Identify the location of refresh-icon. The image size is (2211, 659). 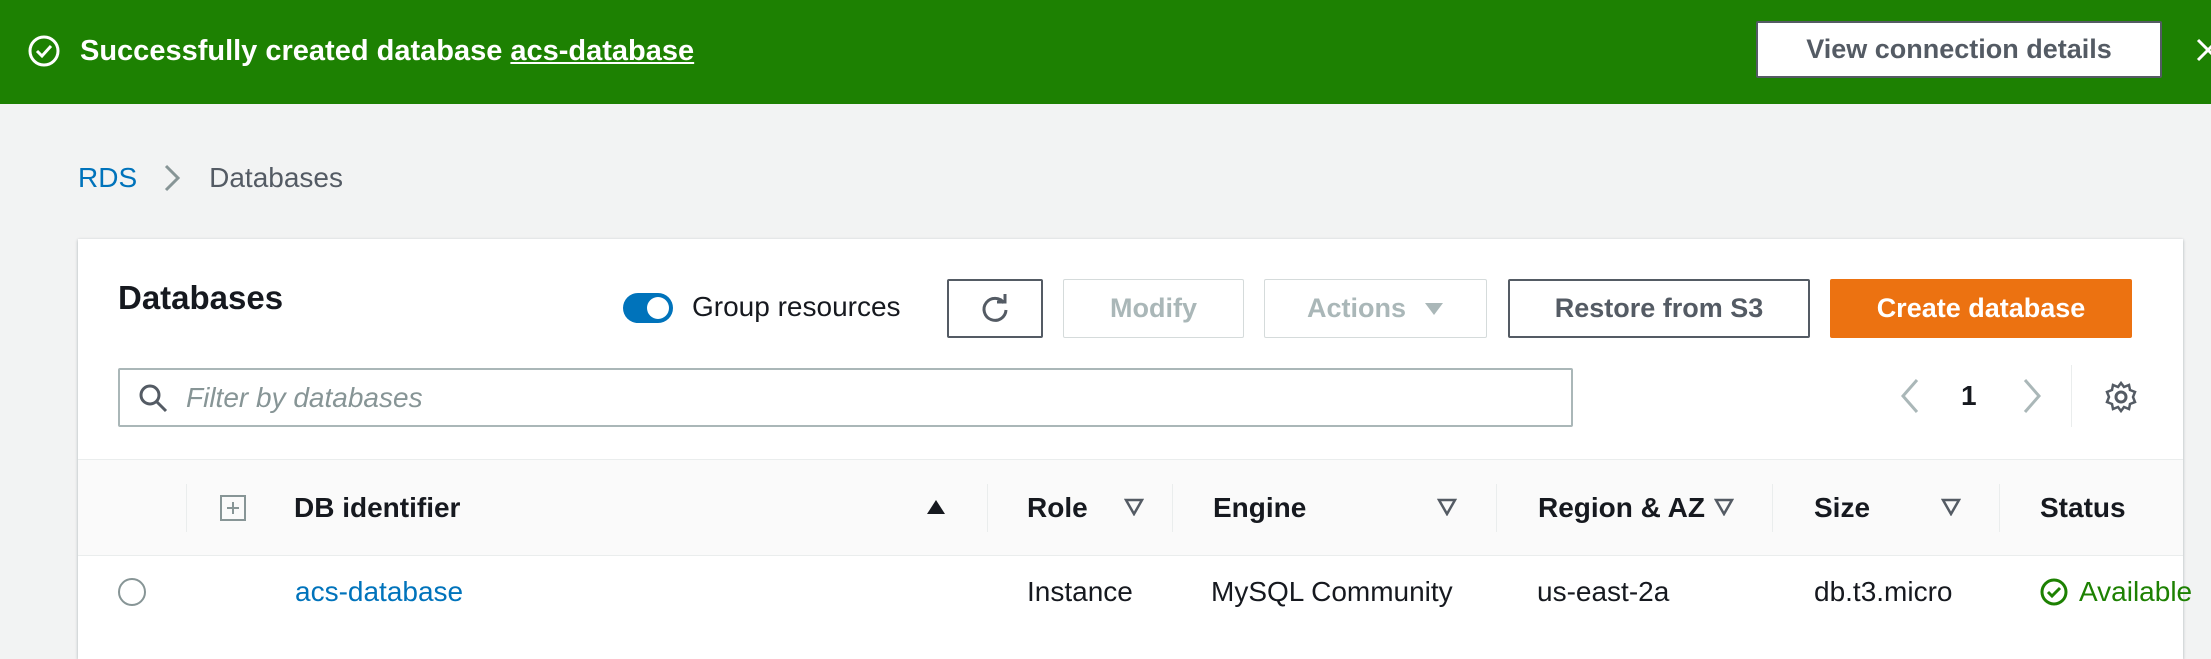
(995, 307).